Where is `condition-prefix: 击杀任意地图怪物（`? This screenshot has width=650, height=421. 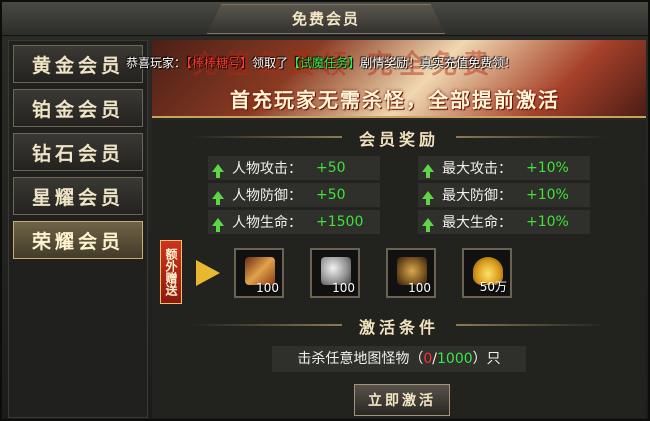
condition-prefix: 击杀任意地图怪物（ is located at coordinates (360, 359).